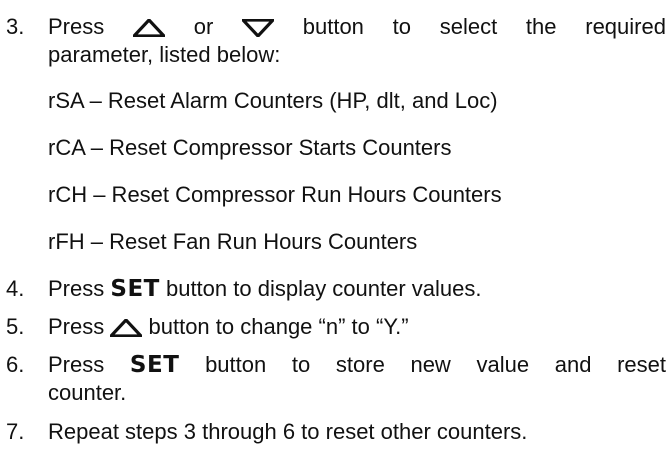  Describe the element at coordinates (435, 364) in the screenshot. I see `step-text: button to store new value and reset` at that location.